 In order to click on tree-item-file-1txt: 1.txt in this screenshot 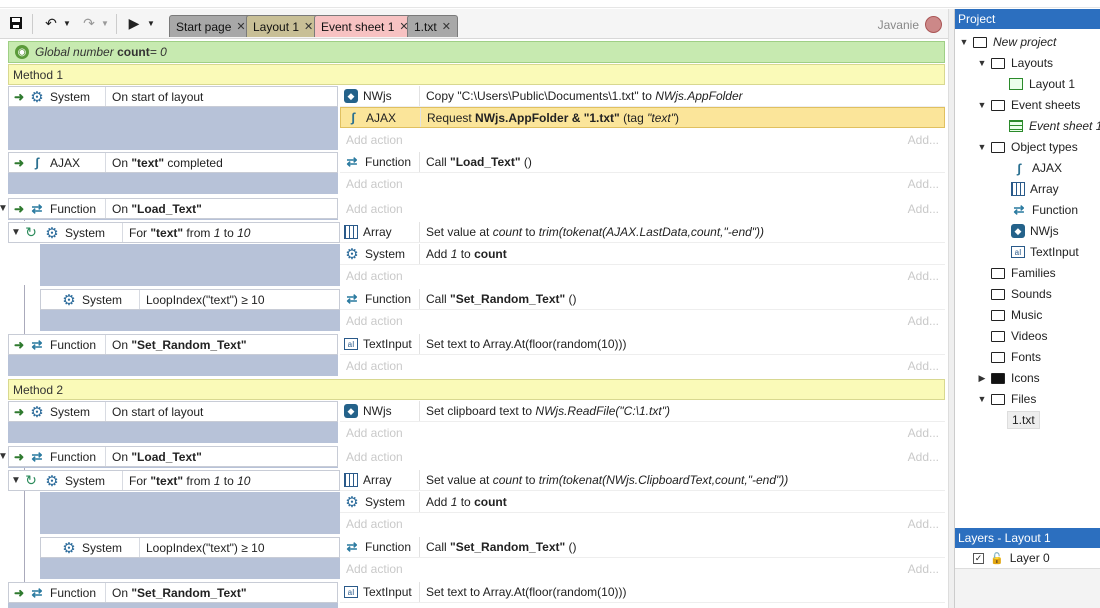, I will do `click(1023, 420)`.